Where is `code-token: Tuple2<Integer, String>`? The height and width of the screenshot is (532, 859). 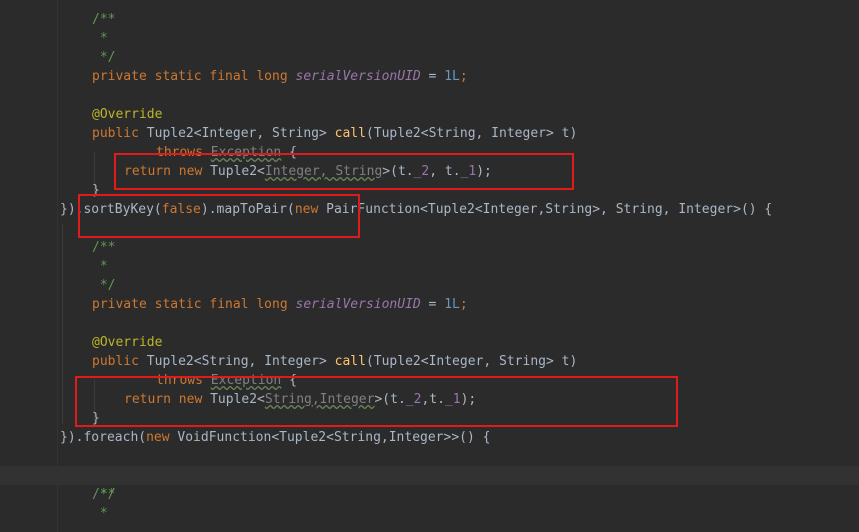 code-token: Tuple2<Integer, String> is located at coordinates (240, 133).